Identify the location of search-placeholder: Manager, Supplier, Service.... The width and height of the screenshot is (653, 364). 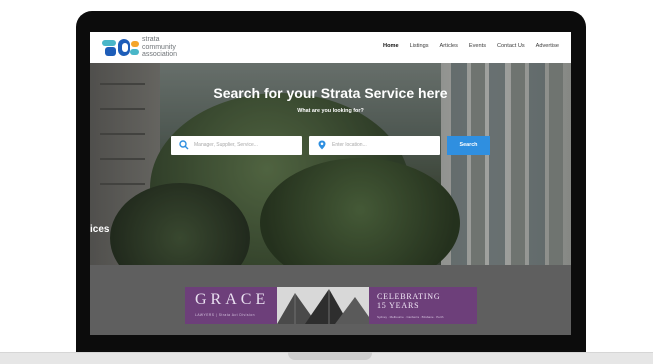
(226, 145).